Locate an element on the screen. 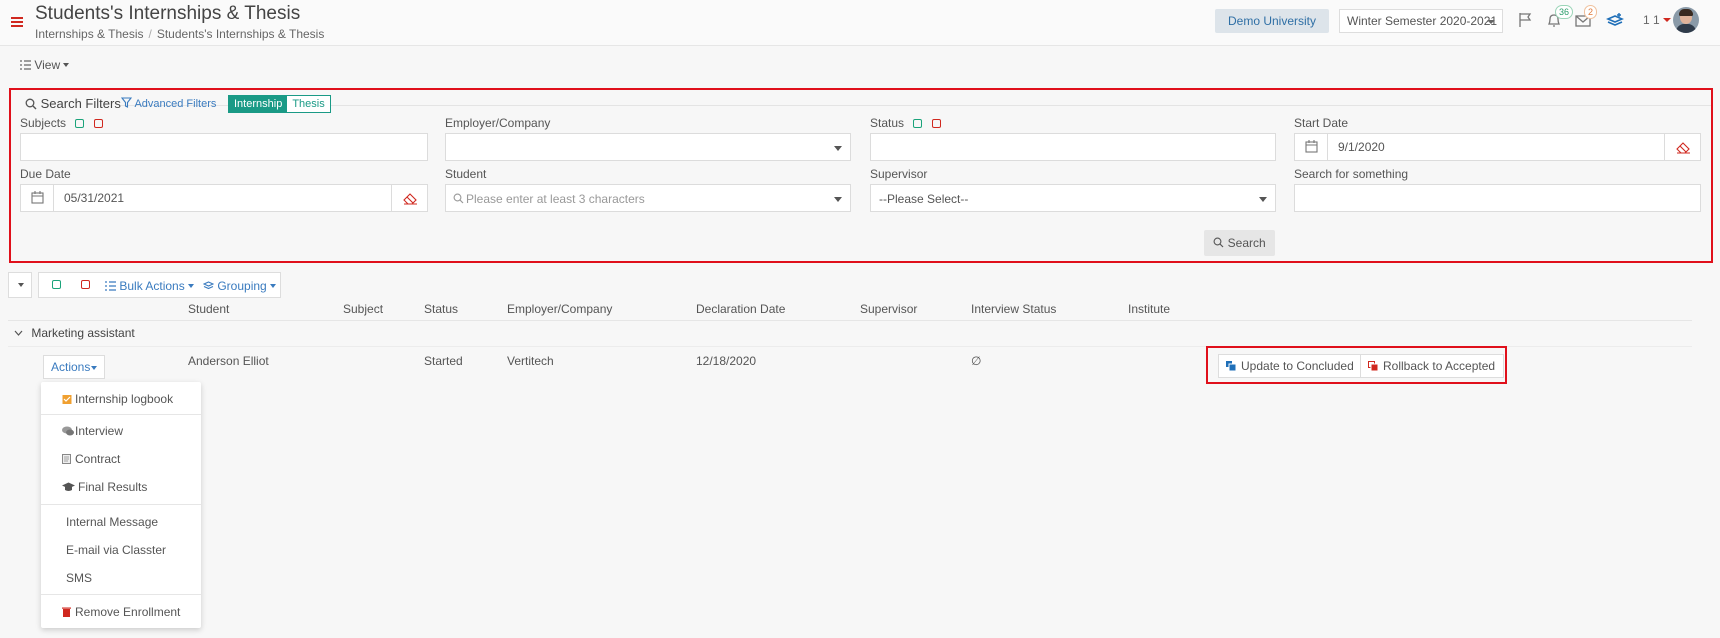  due-date-field: 05/31/2021 is located at coordinates (224, 198).